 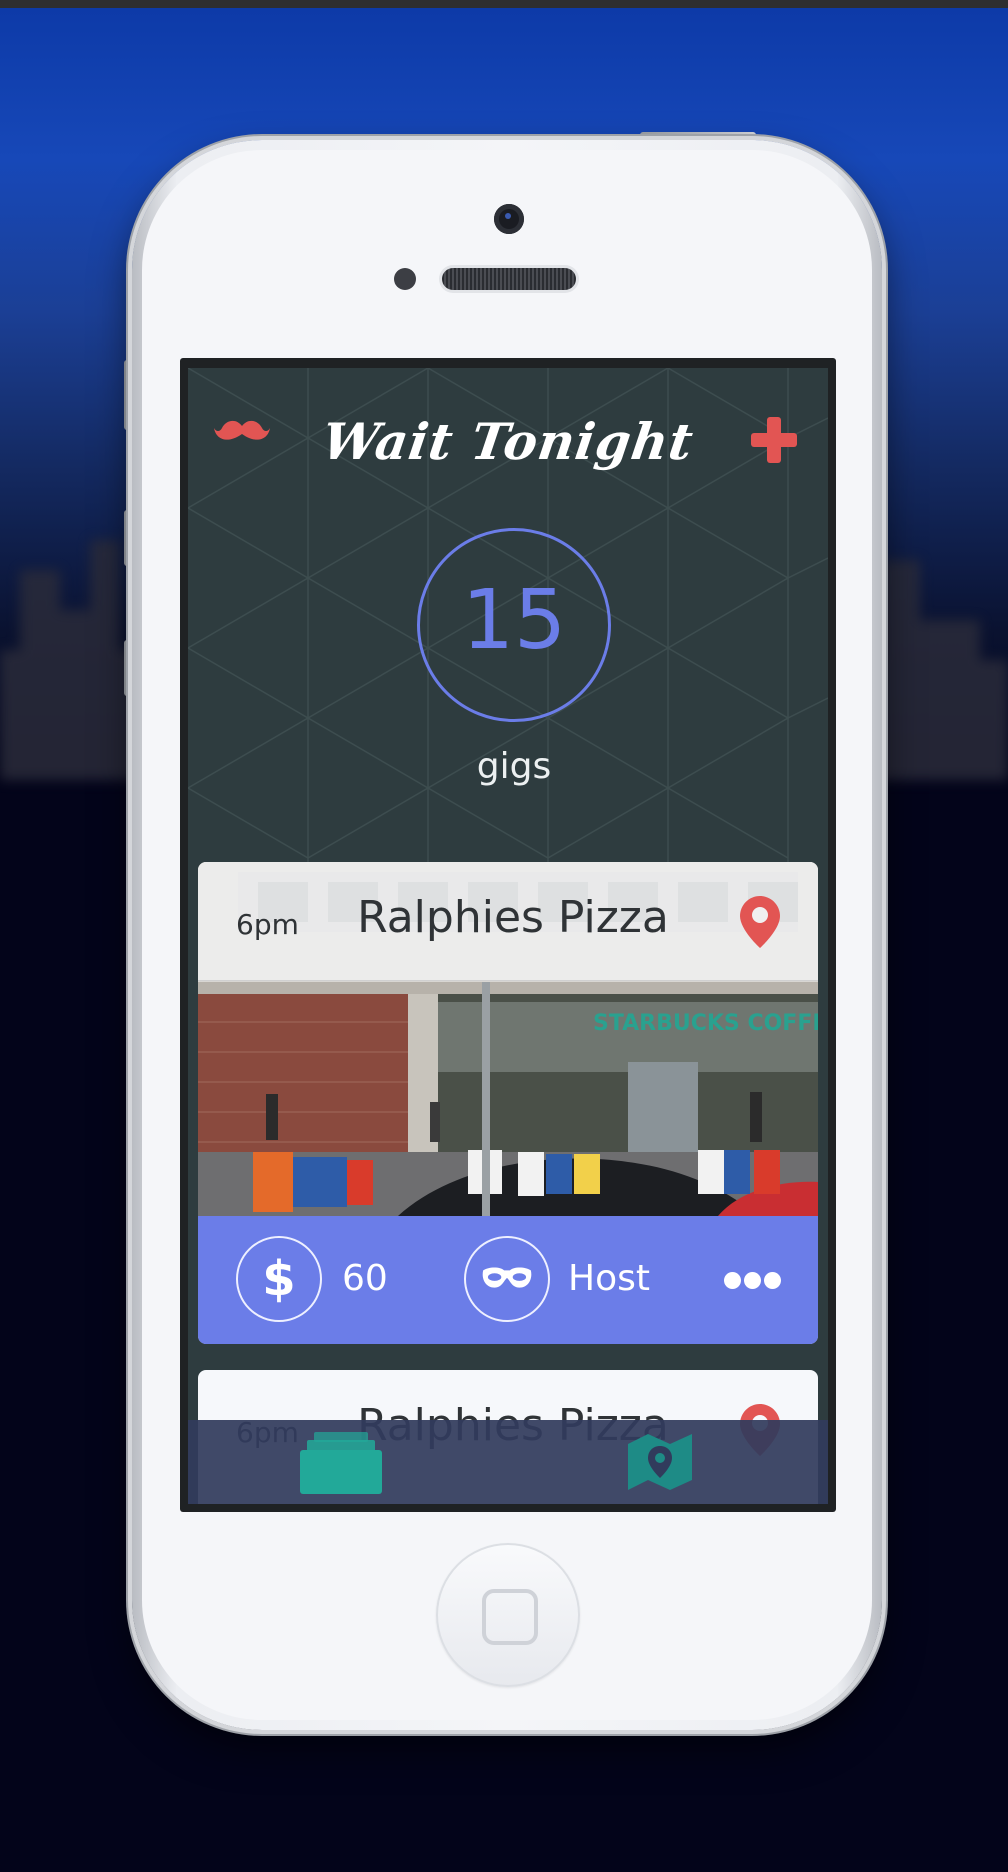 What do you see at coordinates (774, 440) in the screenshot?
I see `plus-icon` at bounding box center [774, 440].